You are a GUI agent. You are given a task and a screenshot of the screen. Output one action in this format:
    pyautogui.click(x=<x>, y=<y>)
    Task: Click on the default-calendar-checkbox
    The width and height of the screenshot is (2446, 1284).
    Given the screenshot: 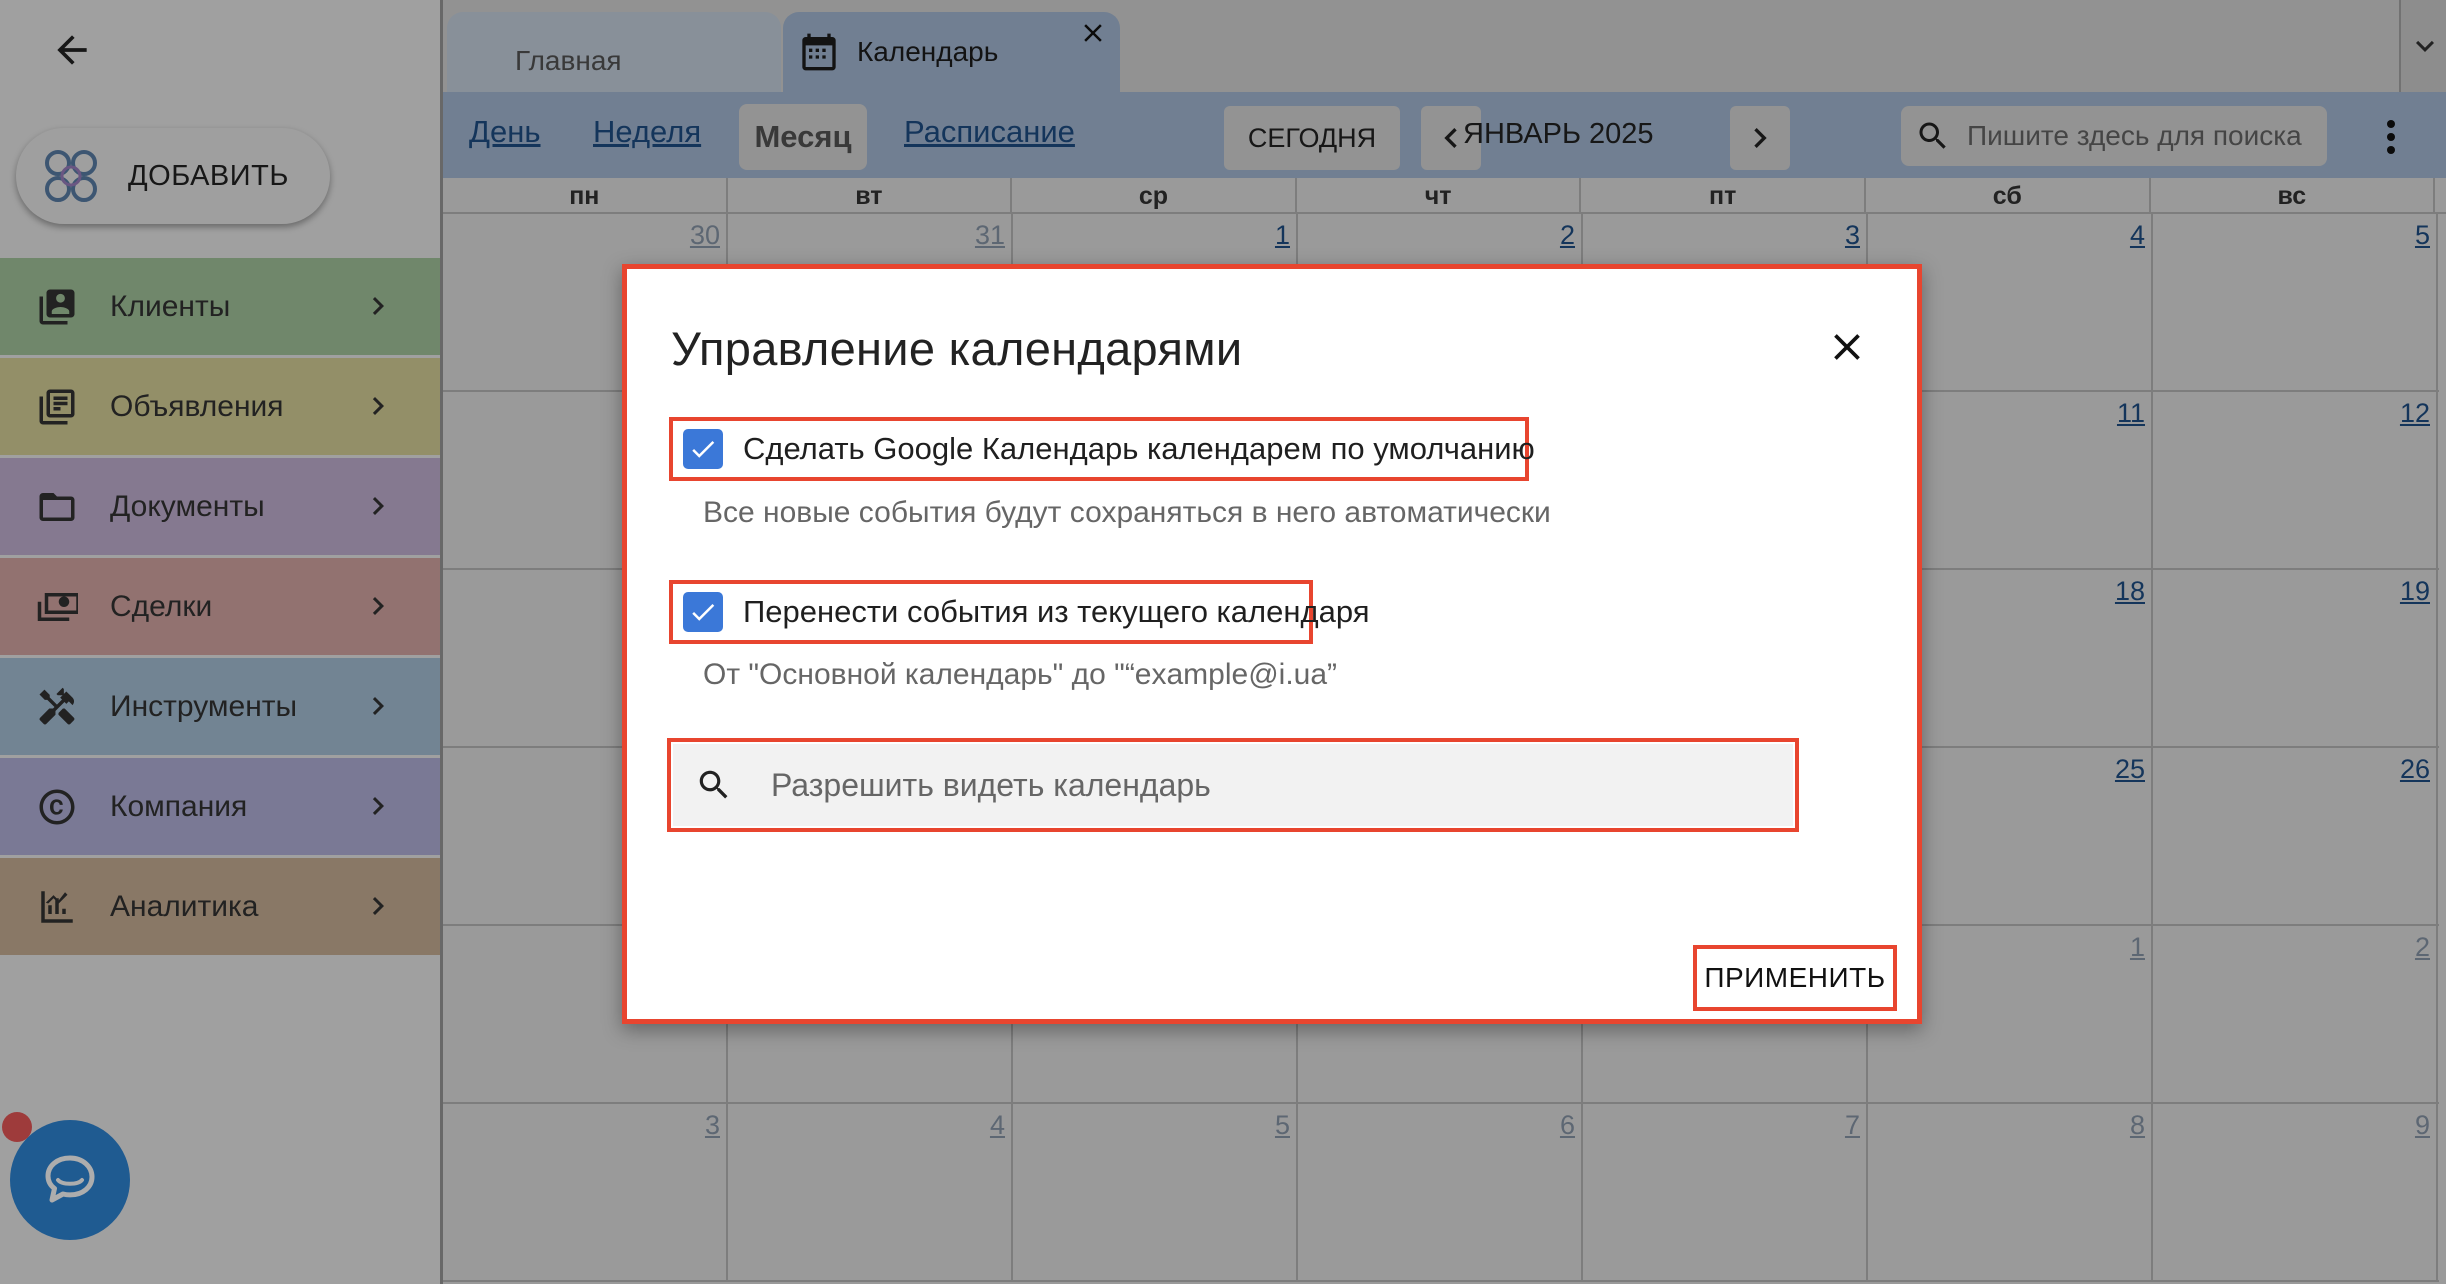 What is the action you would take?
    pyautogui.click(x=703, y=449)
    